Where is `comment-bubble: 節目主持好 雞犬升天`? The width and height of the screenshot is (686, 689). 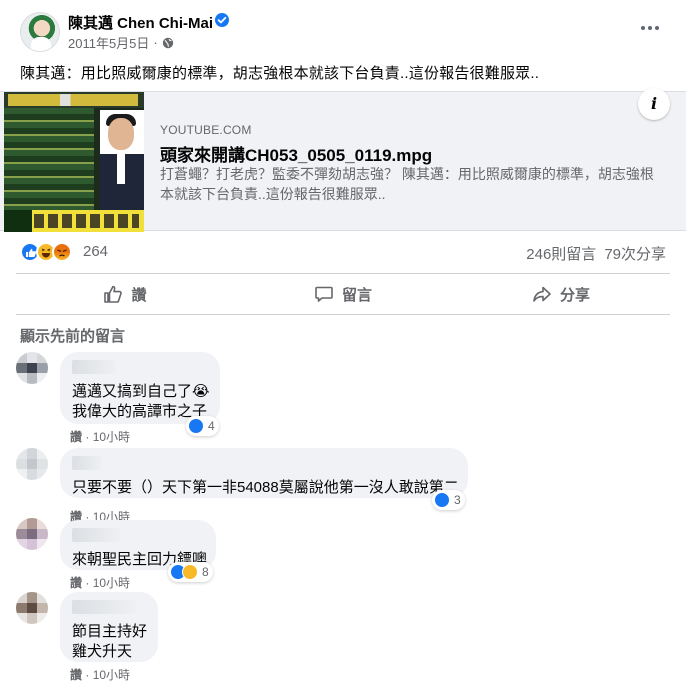 comment-bubble: 節目主持好 雞犬升天 is located at coordinates (109, 627).